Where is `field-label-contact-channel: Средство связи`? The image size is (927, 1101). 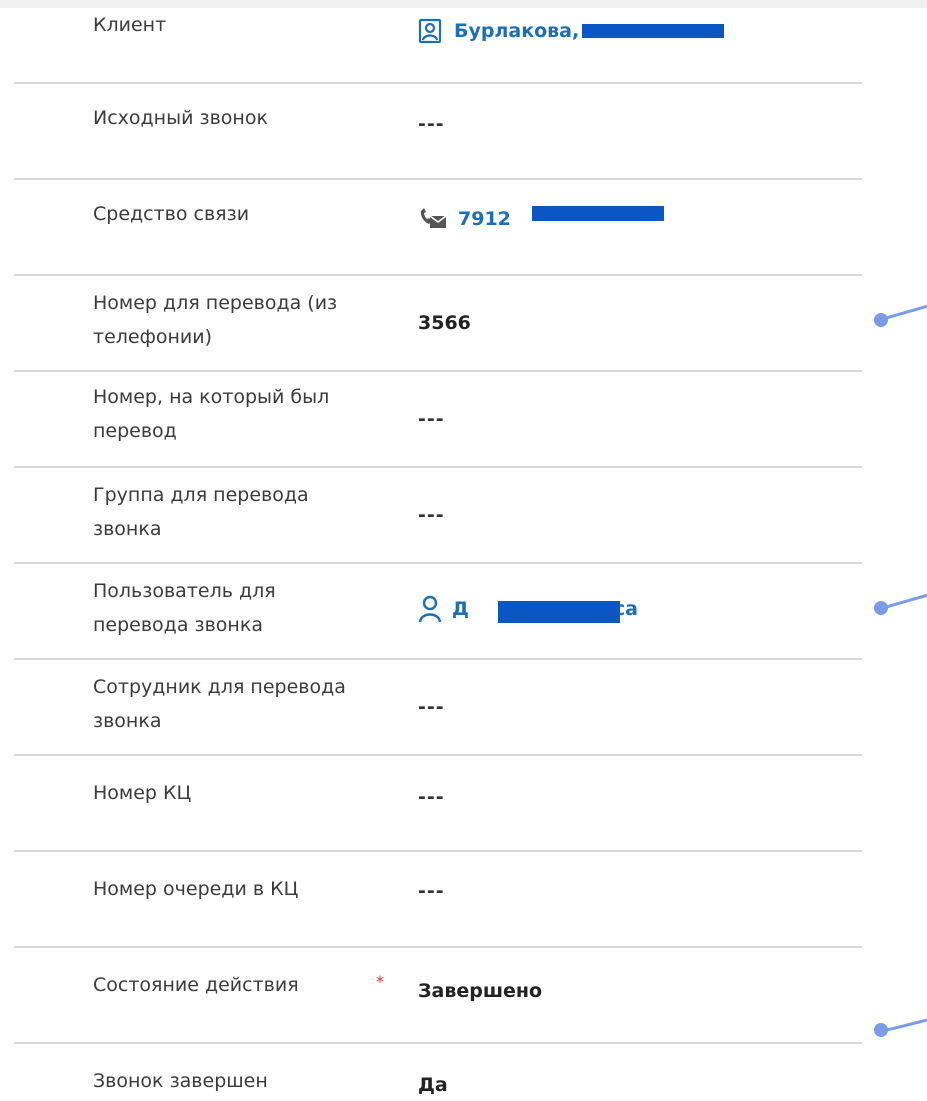
field-label-contact-channel: Средство связи is located at coordinates (171, 214).